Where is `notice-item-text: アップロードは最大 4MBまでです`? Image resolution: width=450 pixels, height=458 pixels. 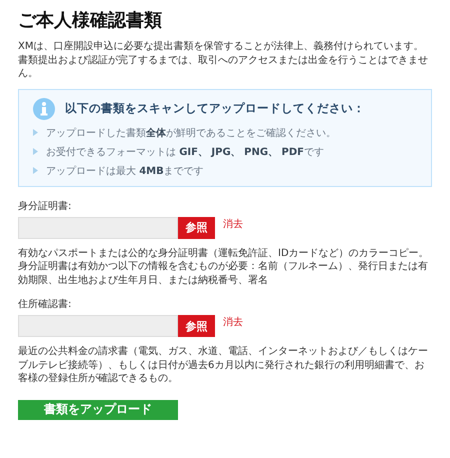
notice-item-text: アップロードは最大 4MBまでです is located at coordinates (125, 171).